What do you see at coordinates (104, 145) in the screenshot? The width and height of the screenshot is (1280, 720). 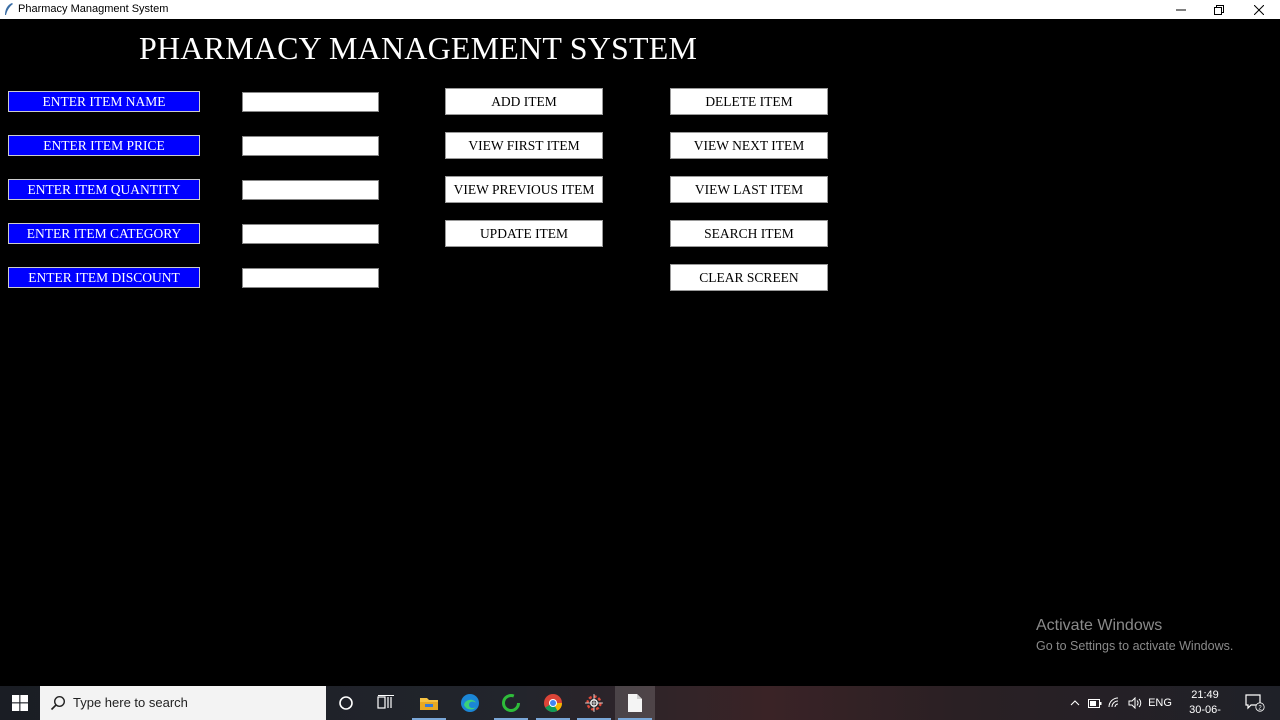 I see `item-price-label: ENTER ITEM PRICE` at bounding box center [104, 145].